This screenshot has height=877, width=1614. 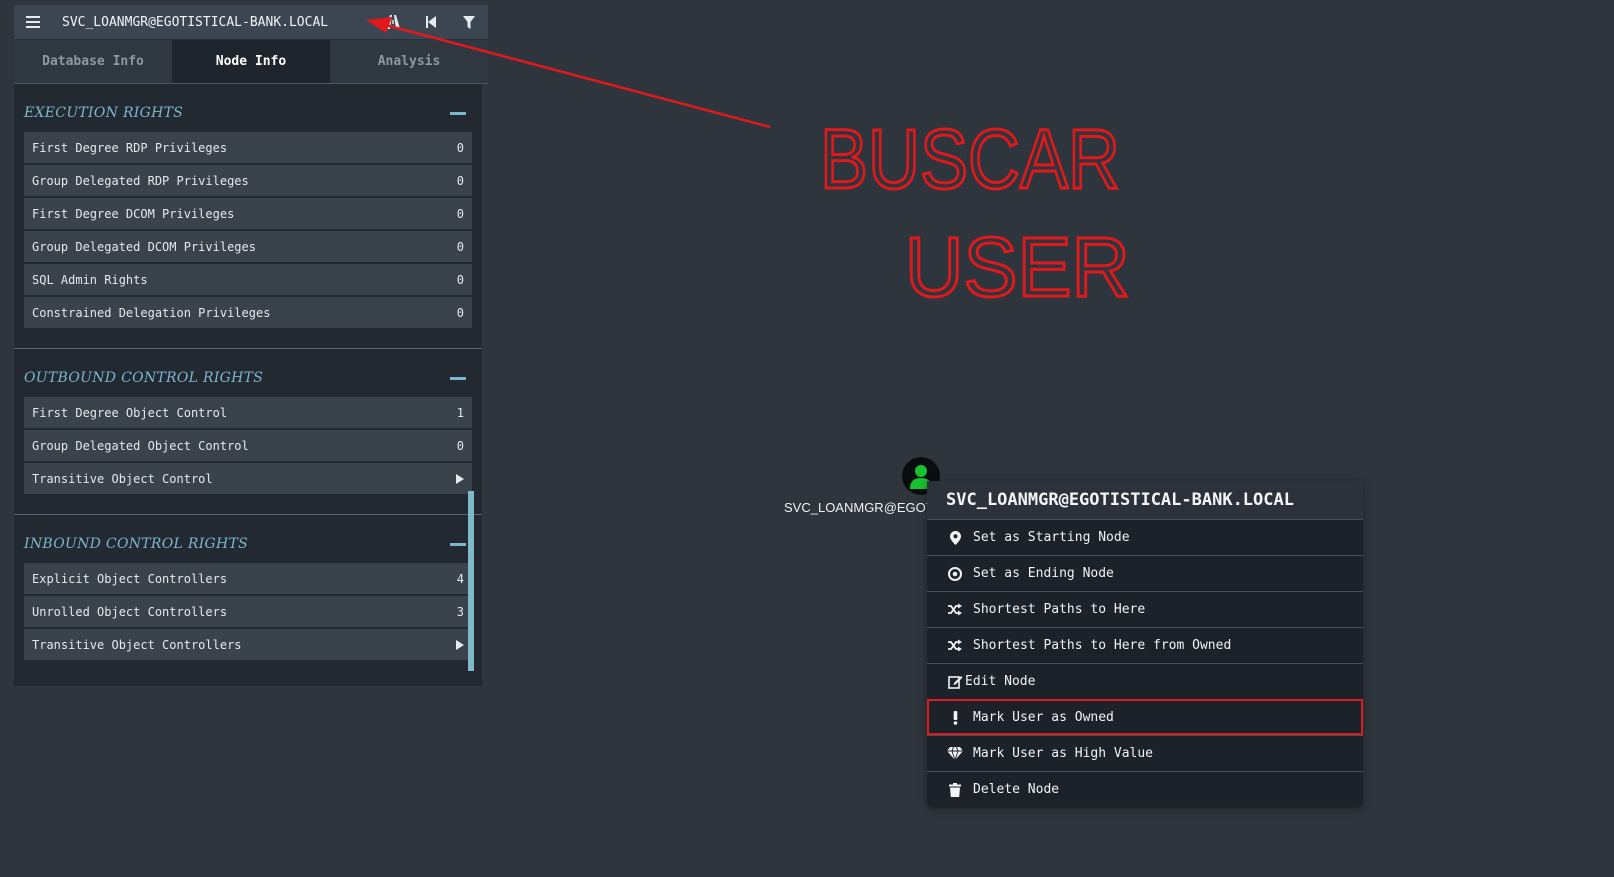 What do you see at coordinates (248, 113) in the screenshot?
I see `section-header: EXECUTION RIGHTS` at bounding box center [248, 113].